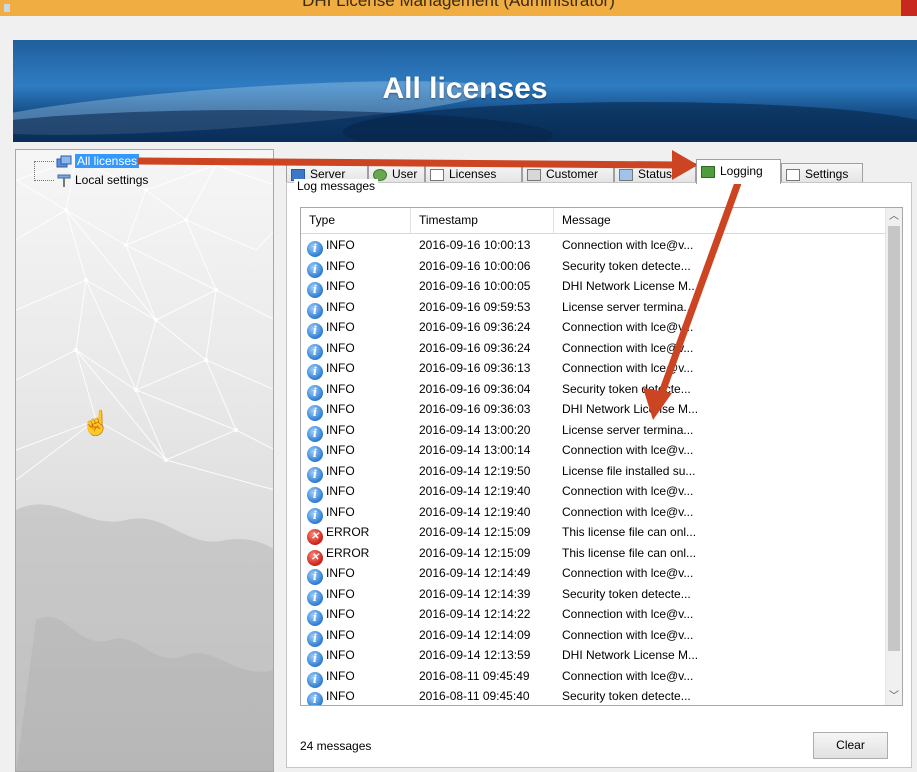 This screenshot has width=917, height=772. Describe the element at coordinates (315, 698) in the screenshot. I see `info-icon: i` at that location.